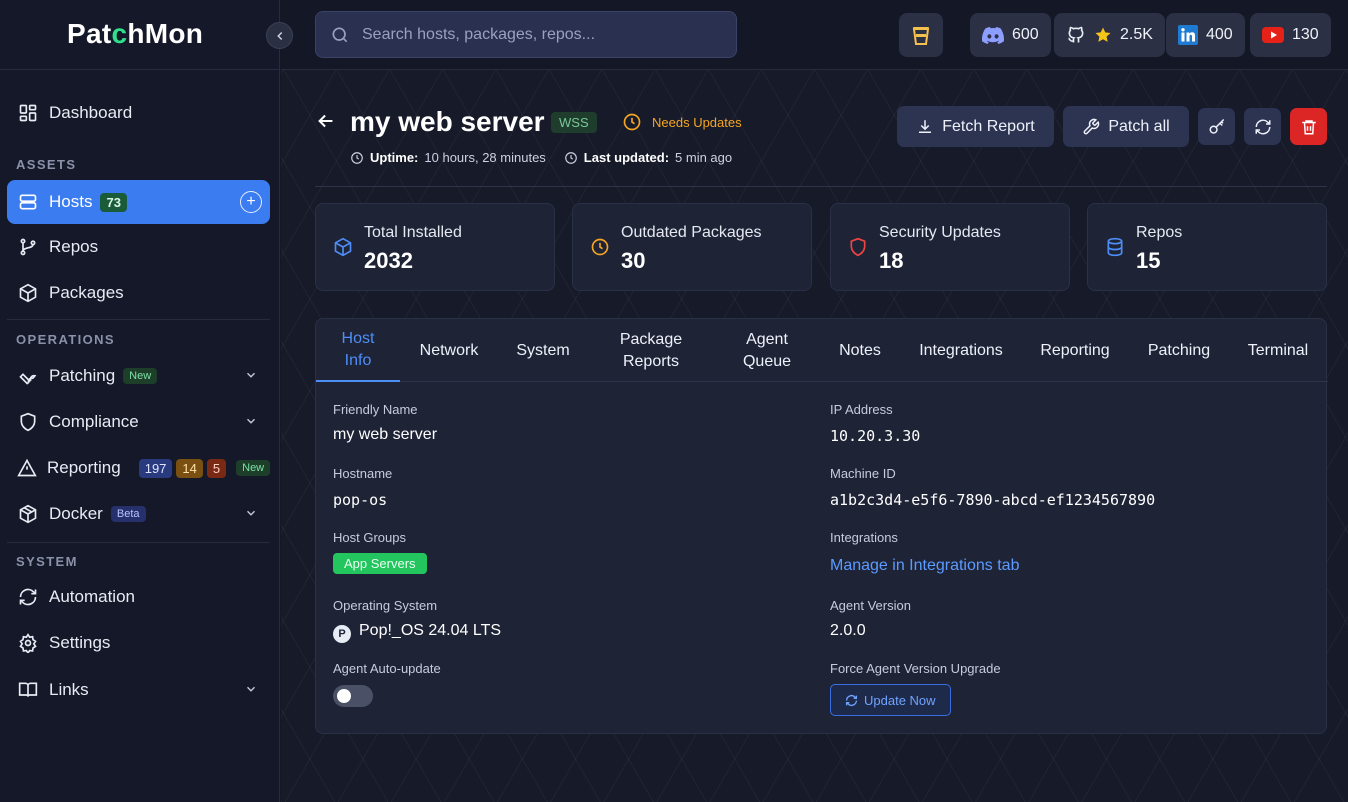 Image resolution: width=1348 pixels, height=802 pixels. Describe the element at coordinates (28, 690) in the screenshot. I see `book-icon` at that location.